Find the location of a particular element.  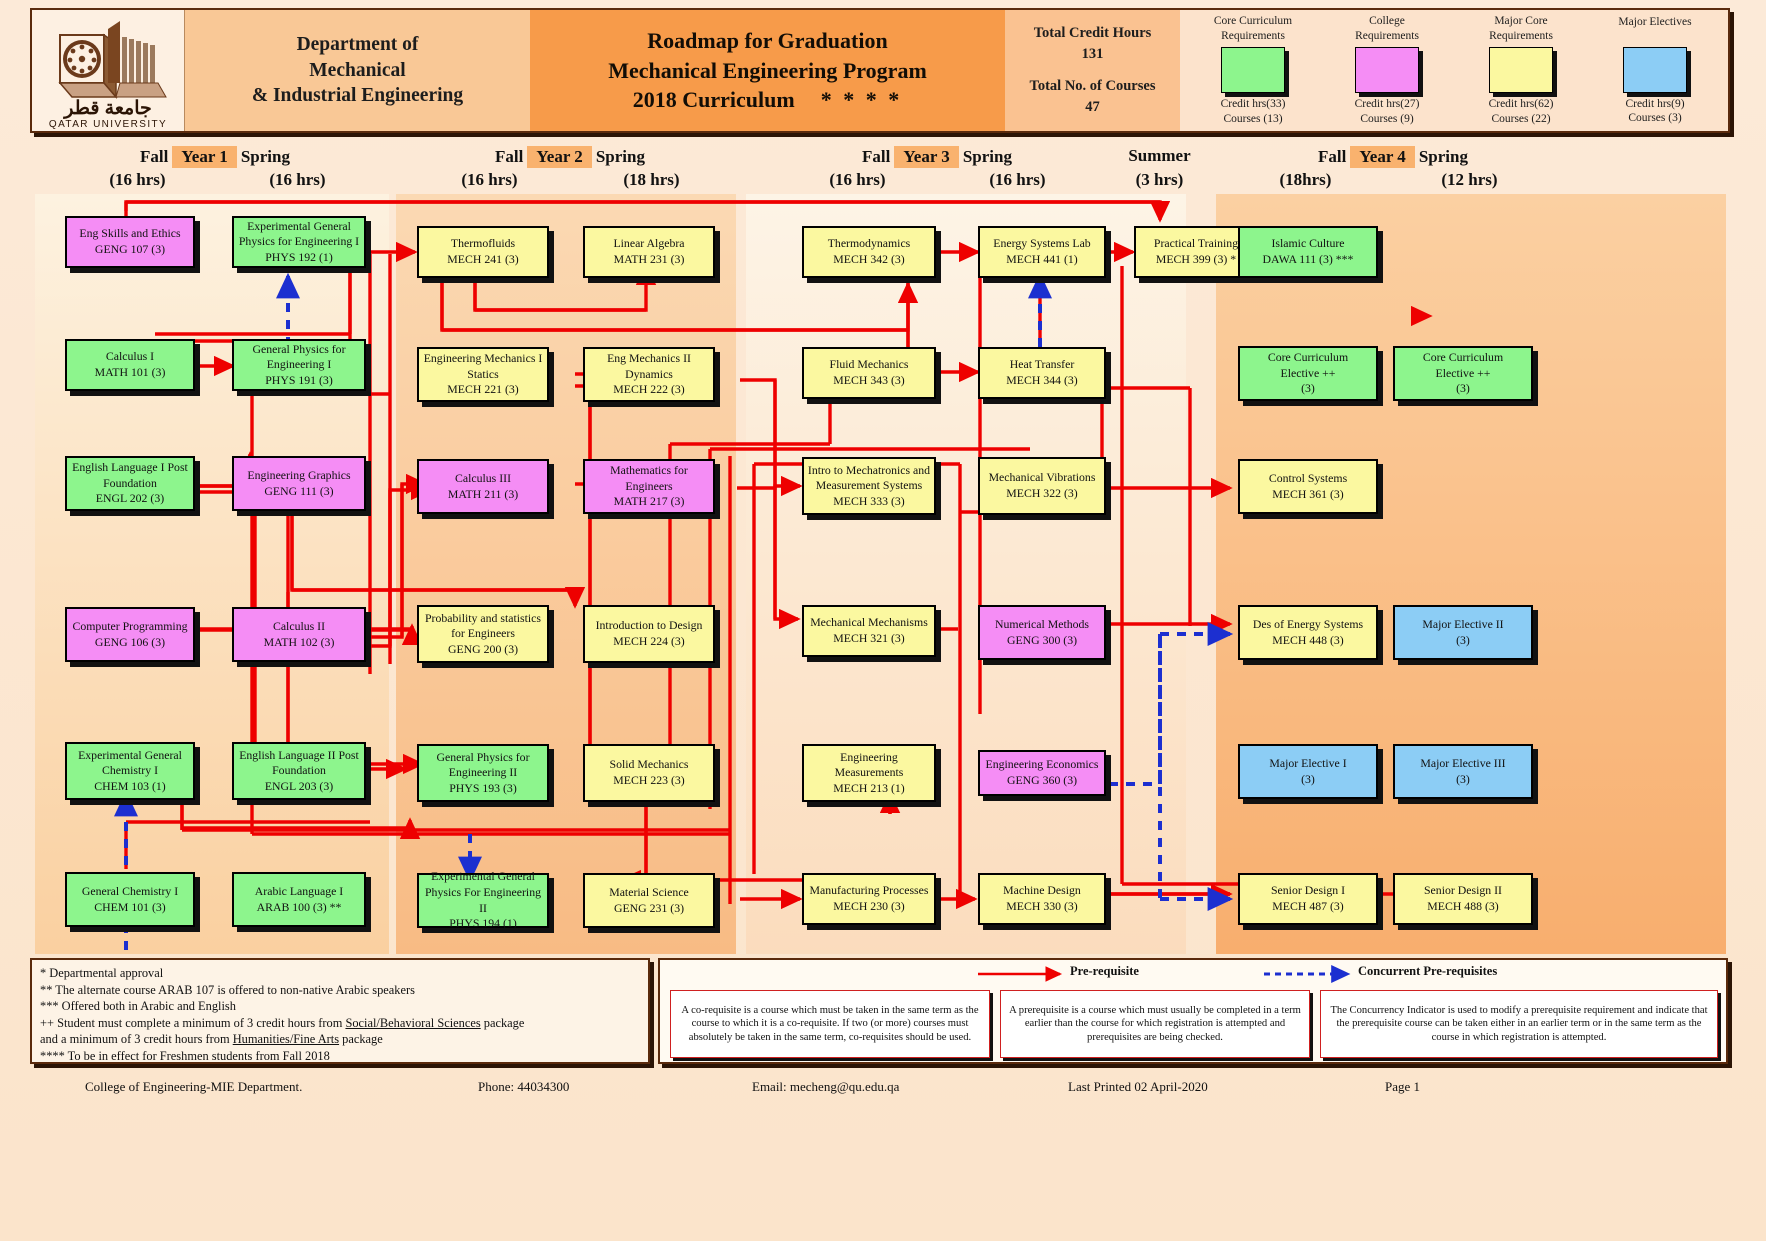

course-mech488: Senior Design II MECH 488 (3) is located at coordinates (1463, 899).